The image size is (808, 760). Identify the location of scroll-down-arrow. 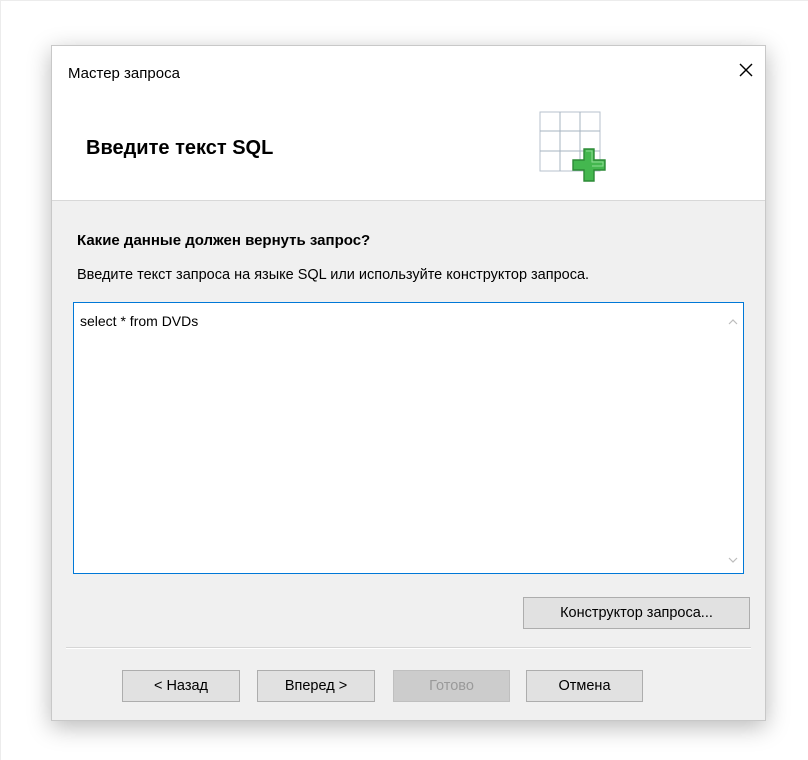
(733, 560).